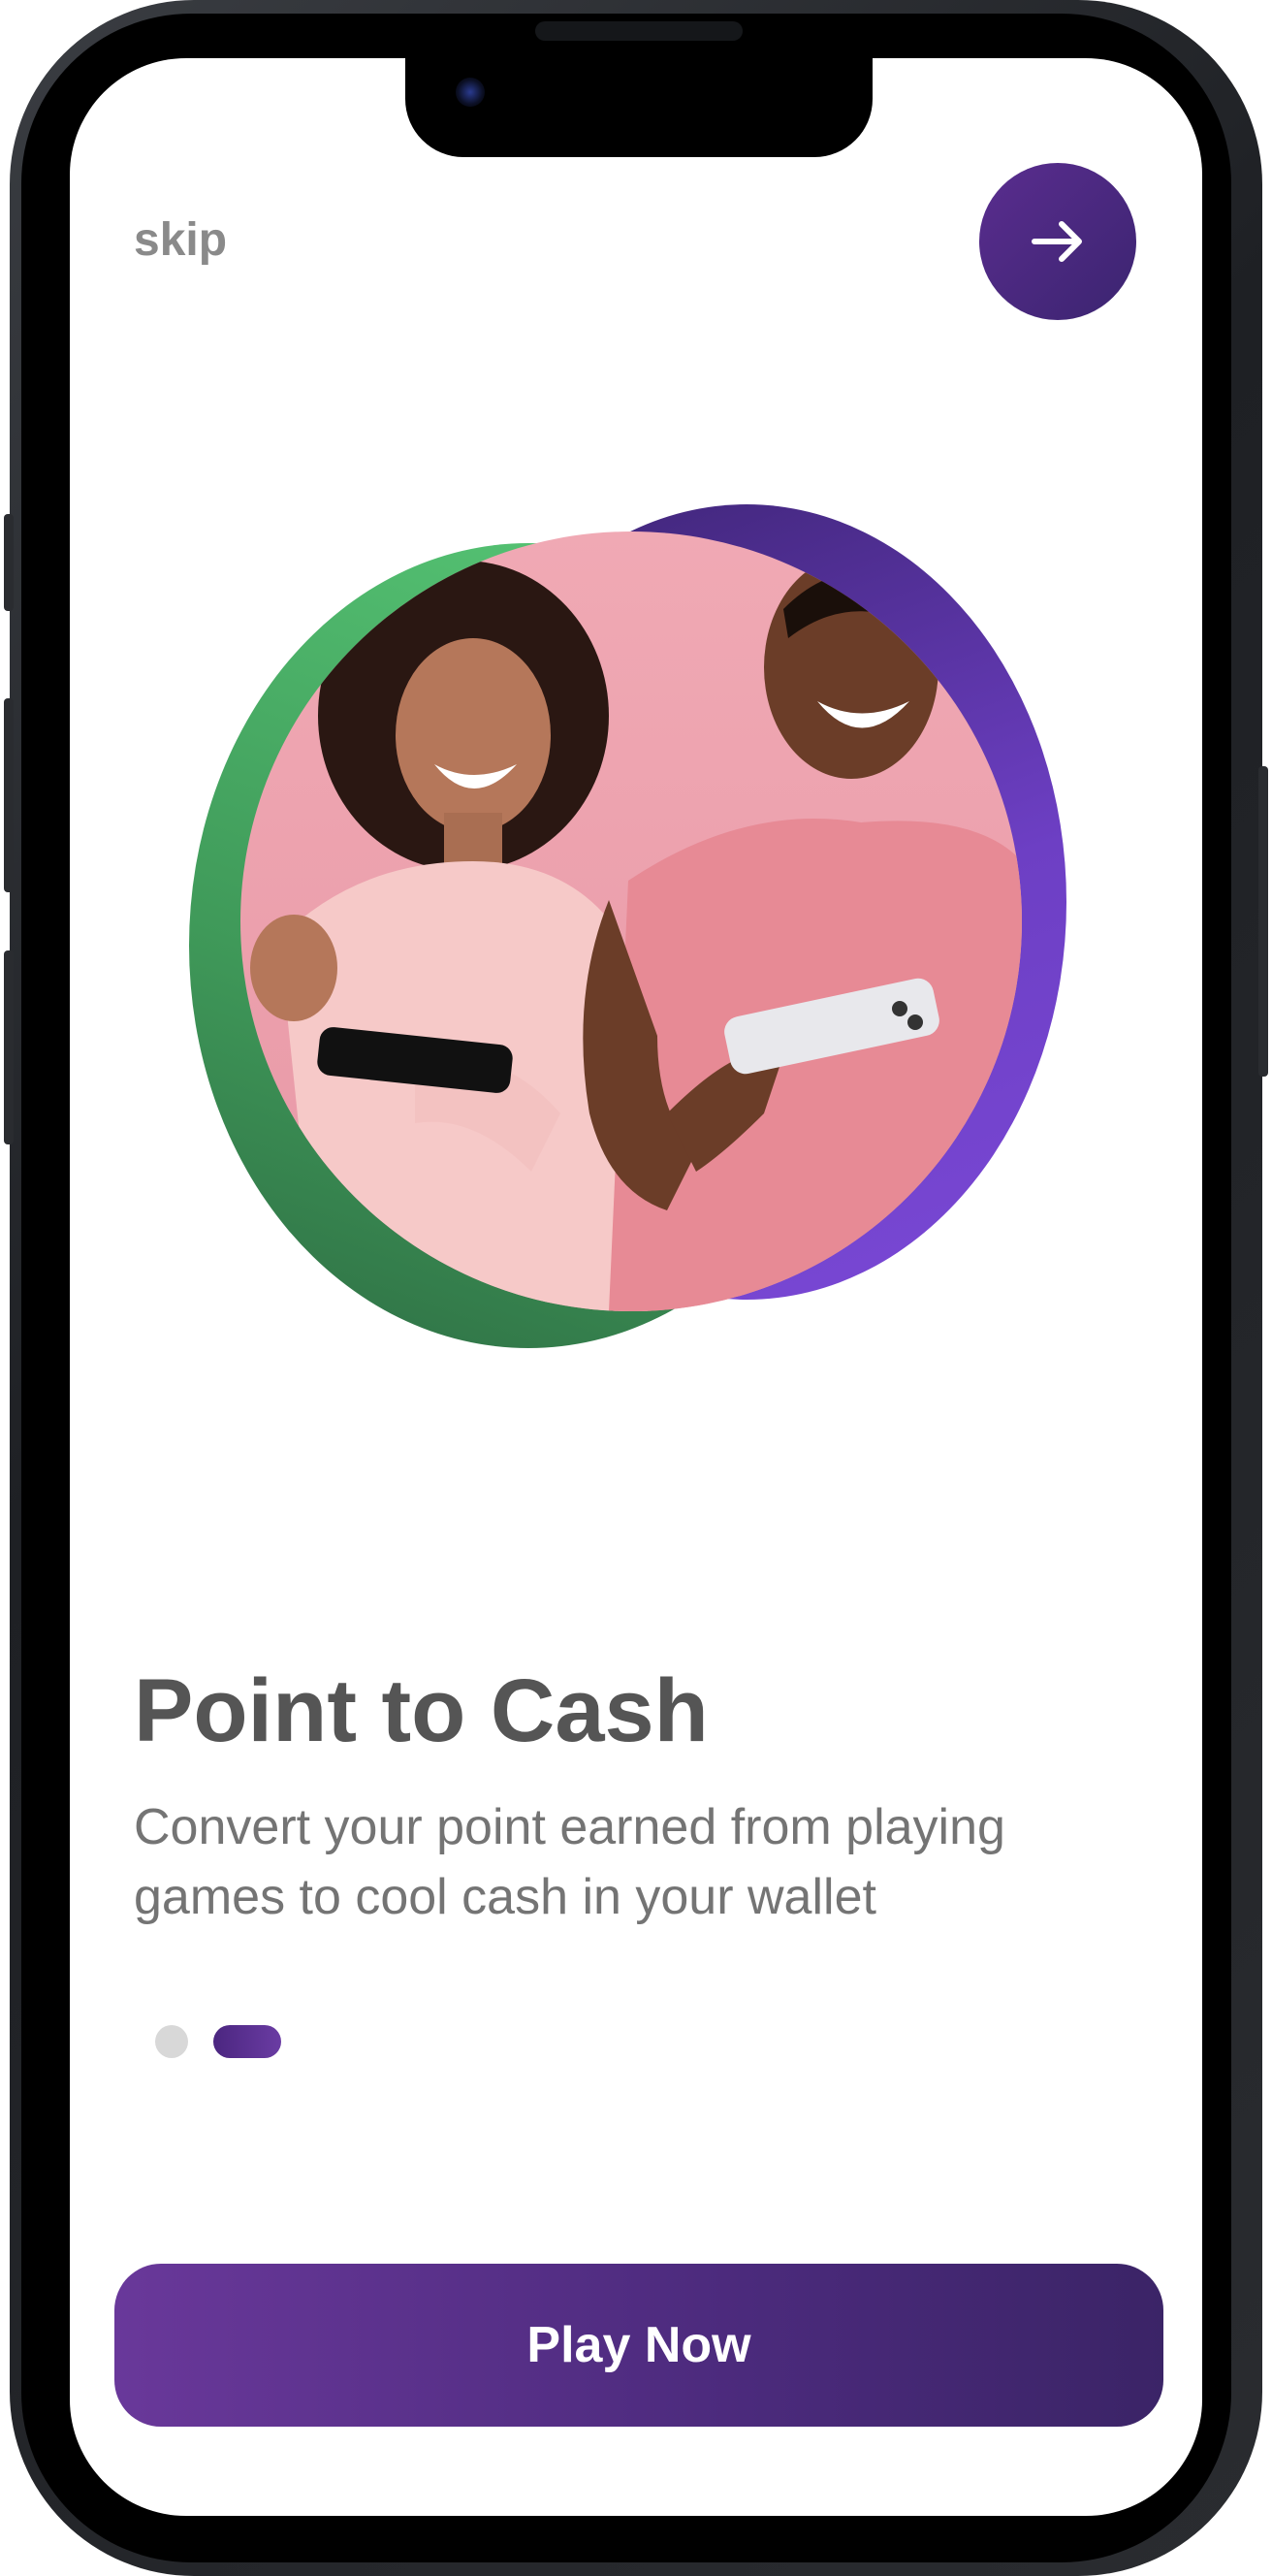 The image size is (1272, 2576). What do you see at coordinates (638, 2345) in the screenshot?
I see `play-now-button: Play Now` at bounding box center [638, 2345].